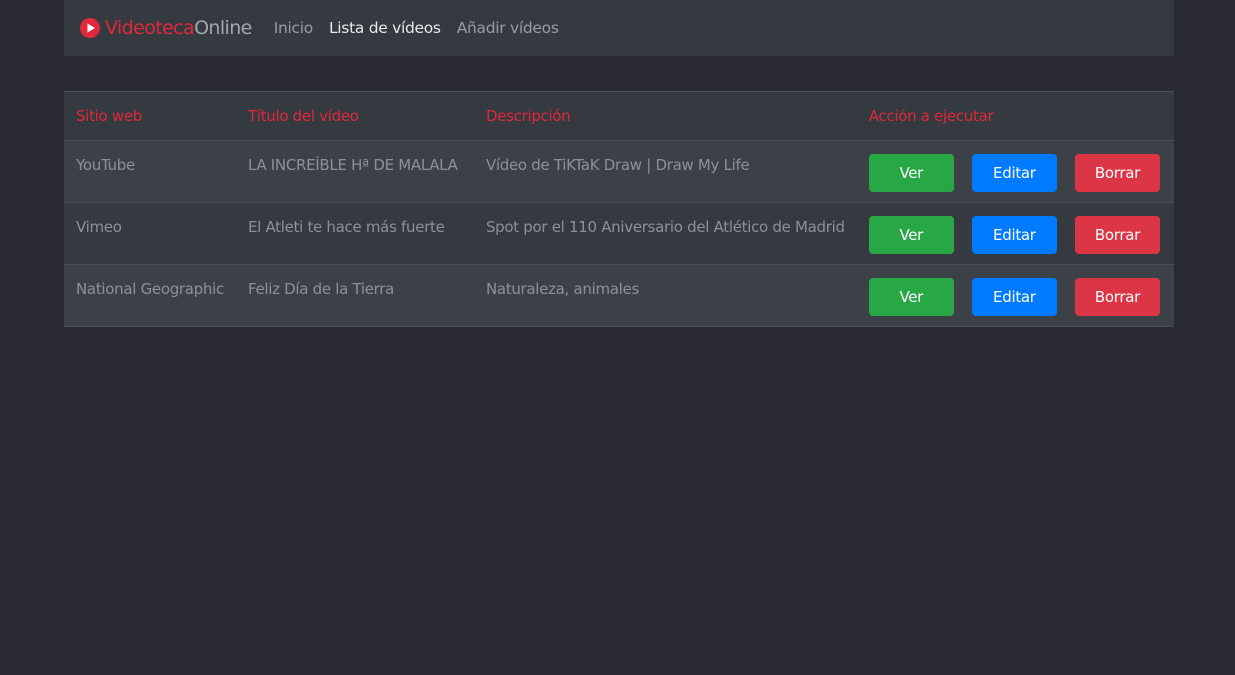 Image resolution: width=1235 pixels, height=675 pixels. Describe the element at coordinates (354, 116) in the screenshot. I see `column-header-title: Título del vídeo` at that location.